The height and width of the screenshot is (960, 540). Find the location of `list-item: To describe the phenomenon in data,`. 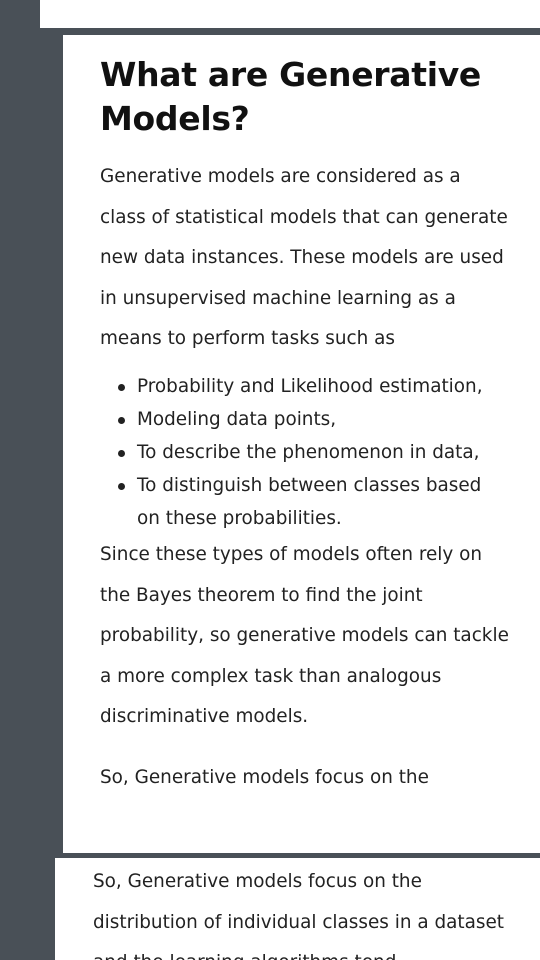

list-item: To describe the phenomenon in data, is located at coordinates (314, 452).